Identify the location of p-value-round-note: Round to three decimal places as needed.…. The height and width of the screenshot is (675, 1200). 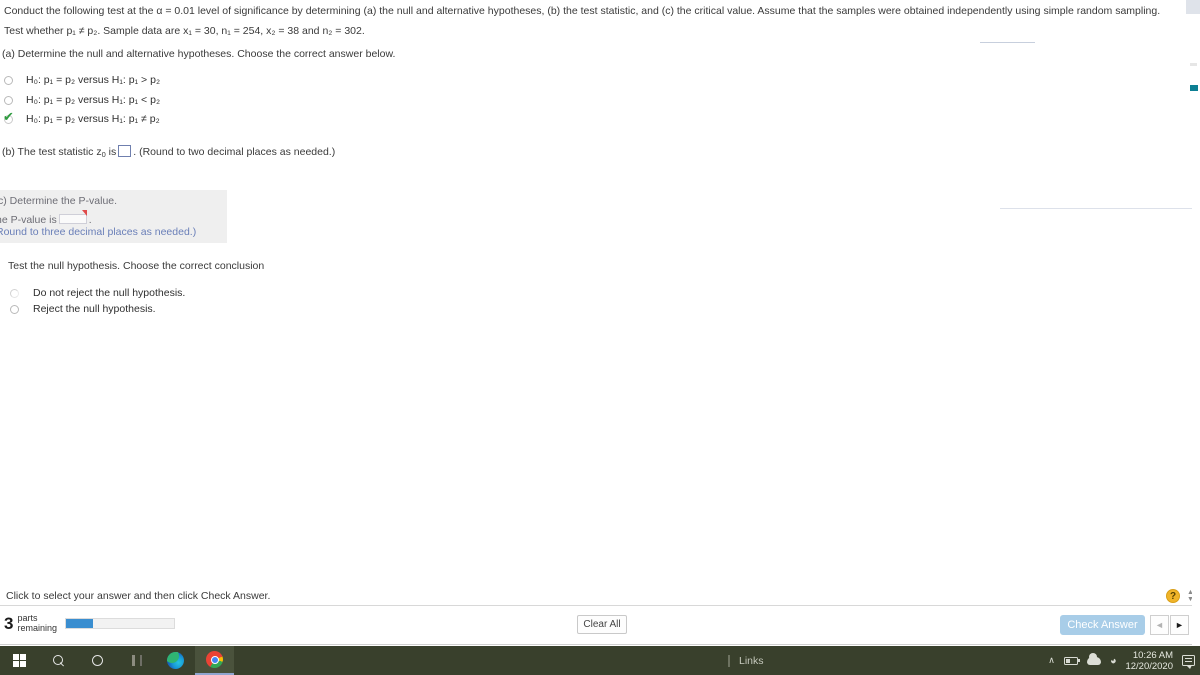
(98, 232).